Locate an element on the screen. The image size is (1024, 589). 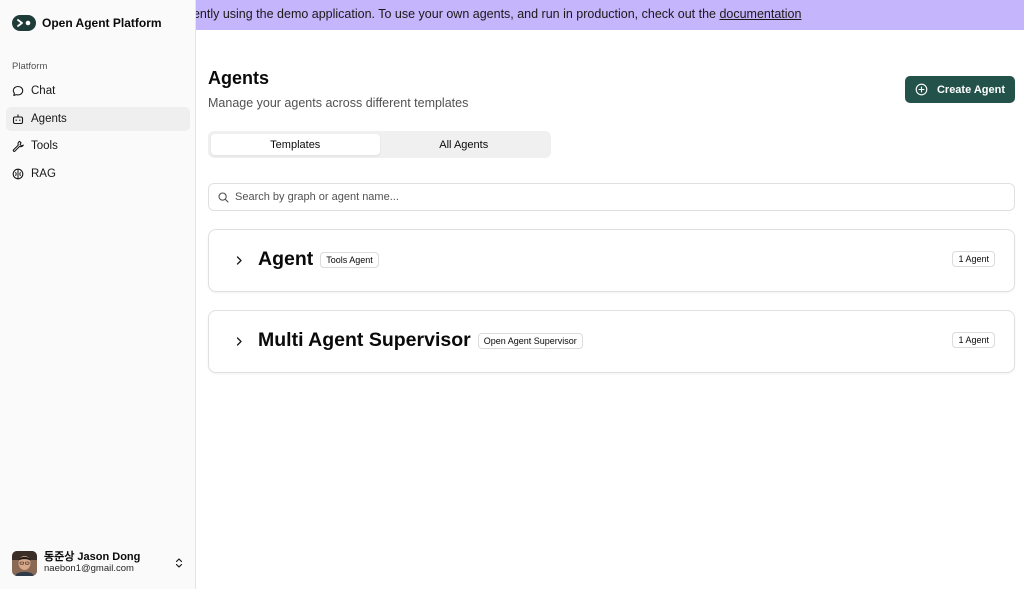
brand: Open Agent Platform is located at coordinates (87, 23).